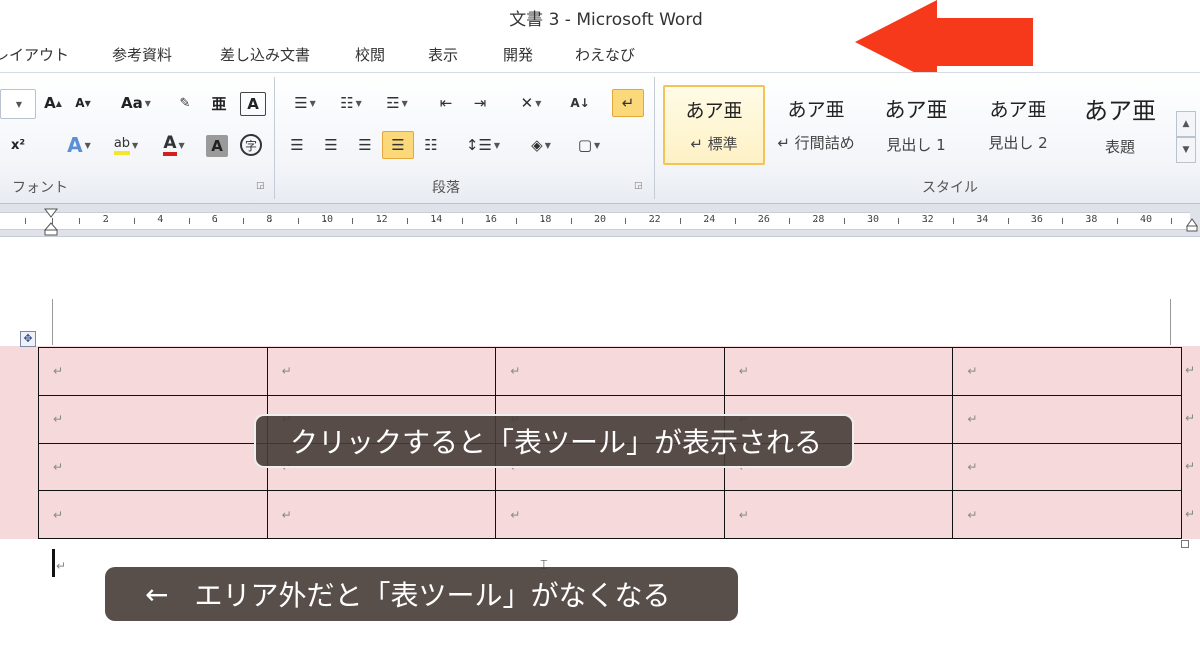  I want to click on sort-button: A↓, so click(580, 103).